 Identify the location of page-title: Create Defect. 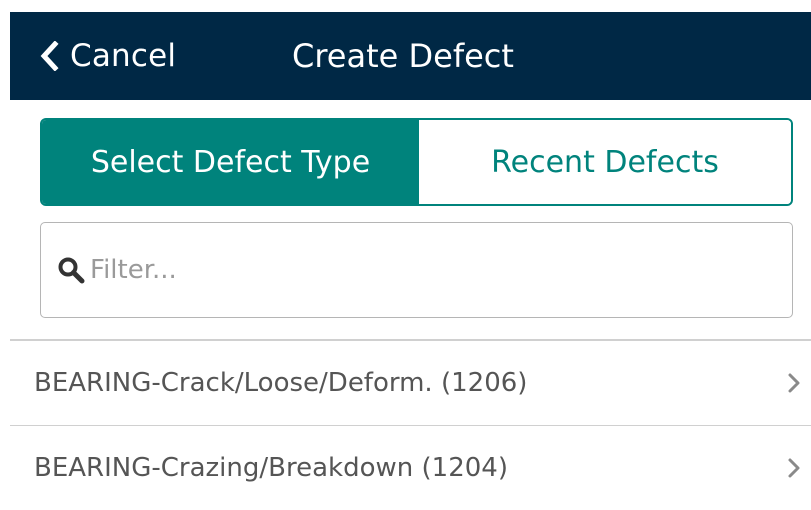
(403, 56).